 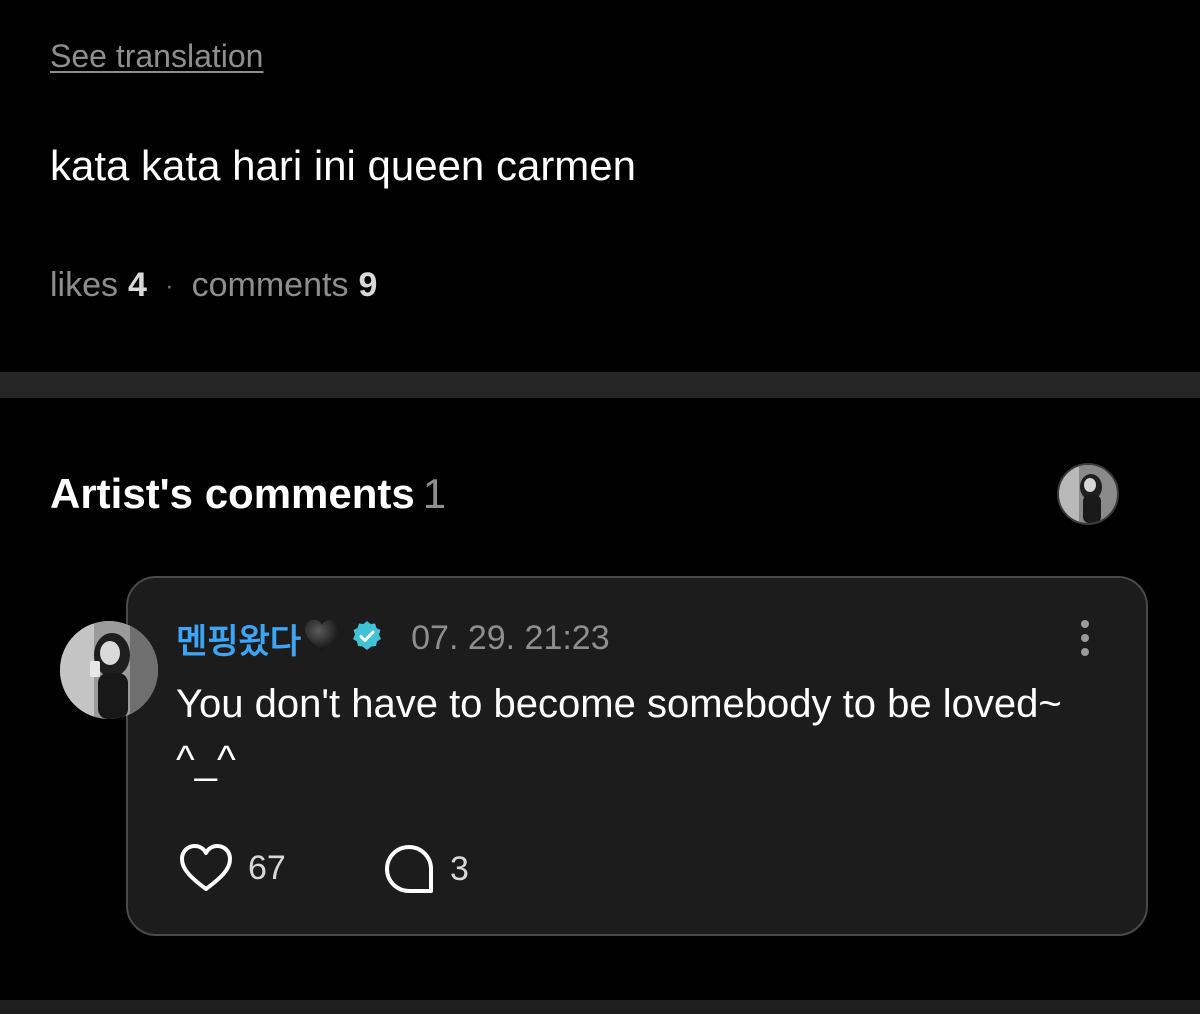 I want to click on heart-outline-icon, so click(x=206, y=867).